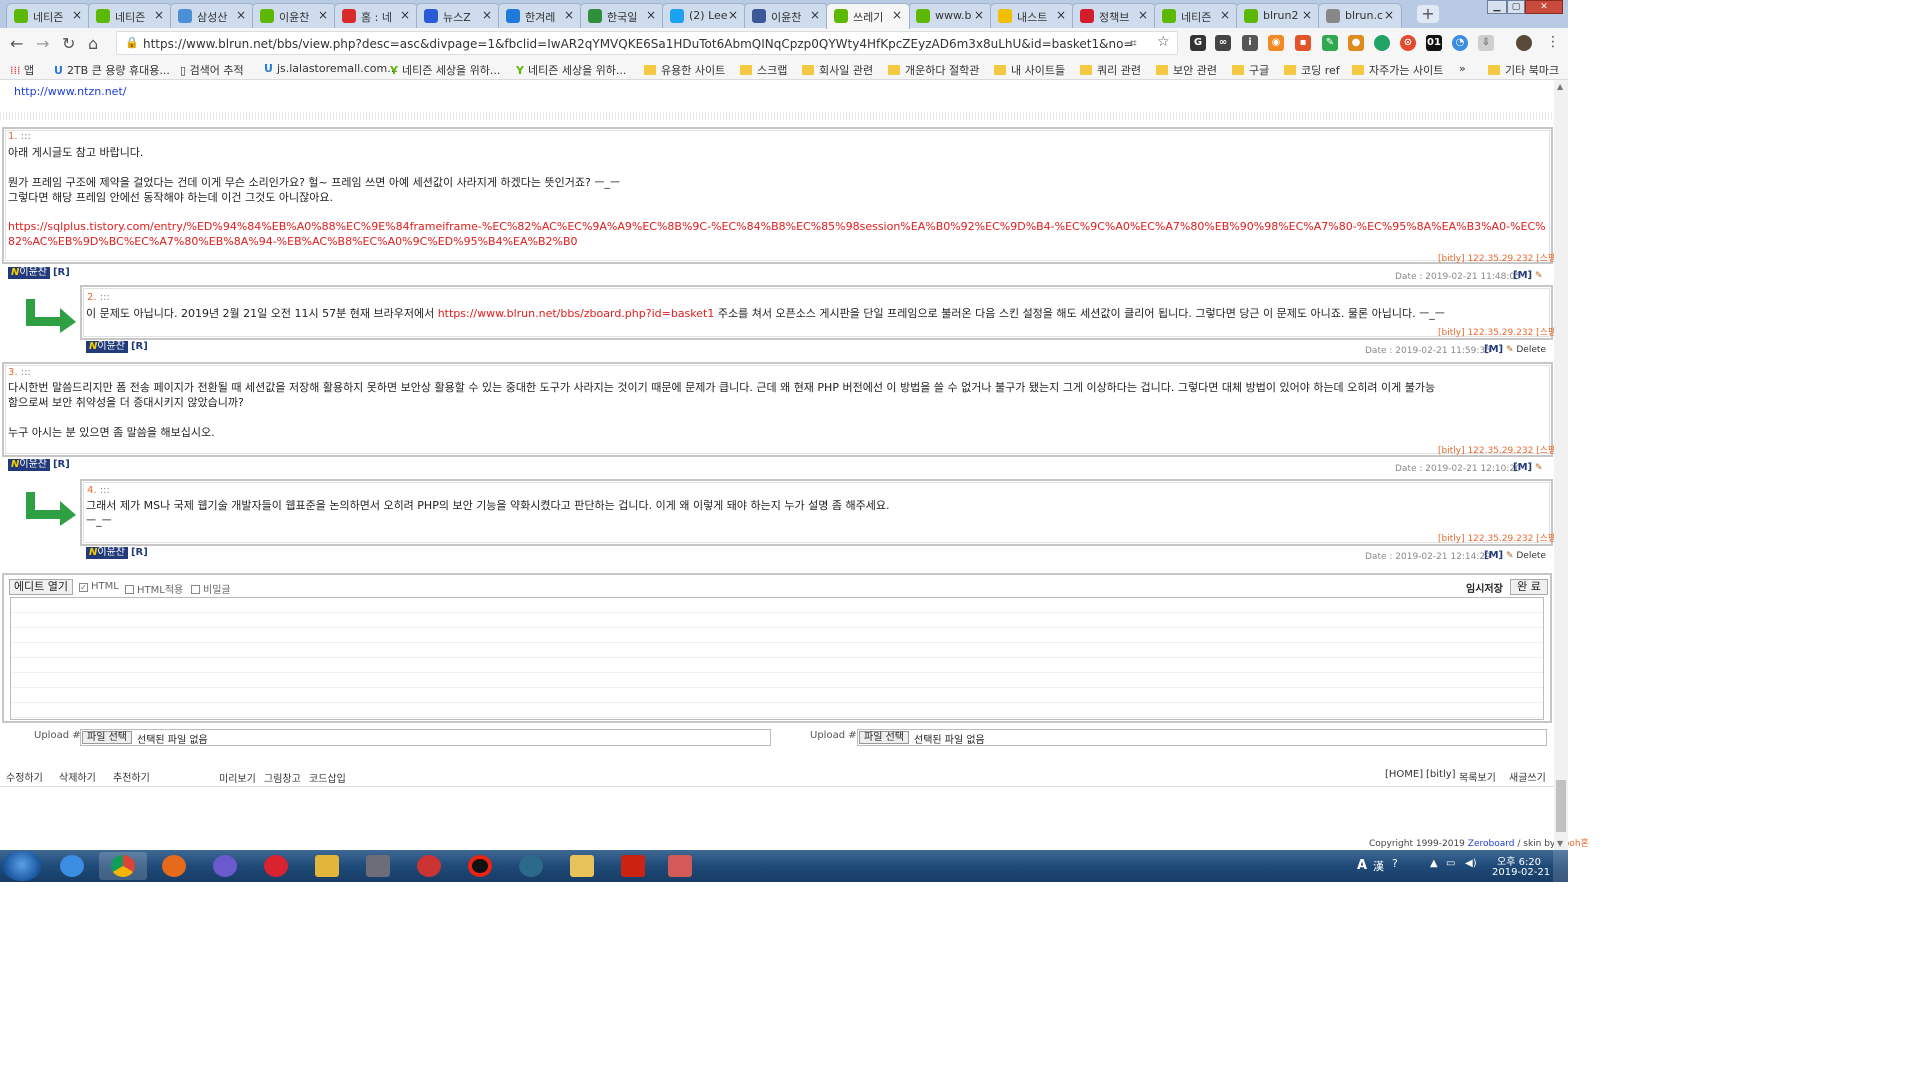 The width and height of the screenshot is (1920, 1080). Describe the element at coordinates (1523, 70) in the screenshot. I see `bookmark-18: 기타 북마크` at that location.